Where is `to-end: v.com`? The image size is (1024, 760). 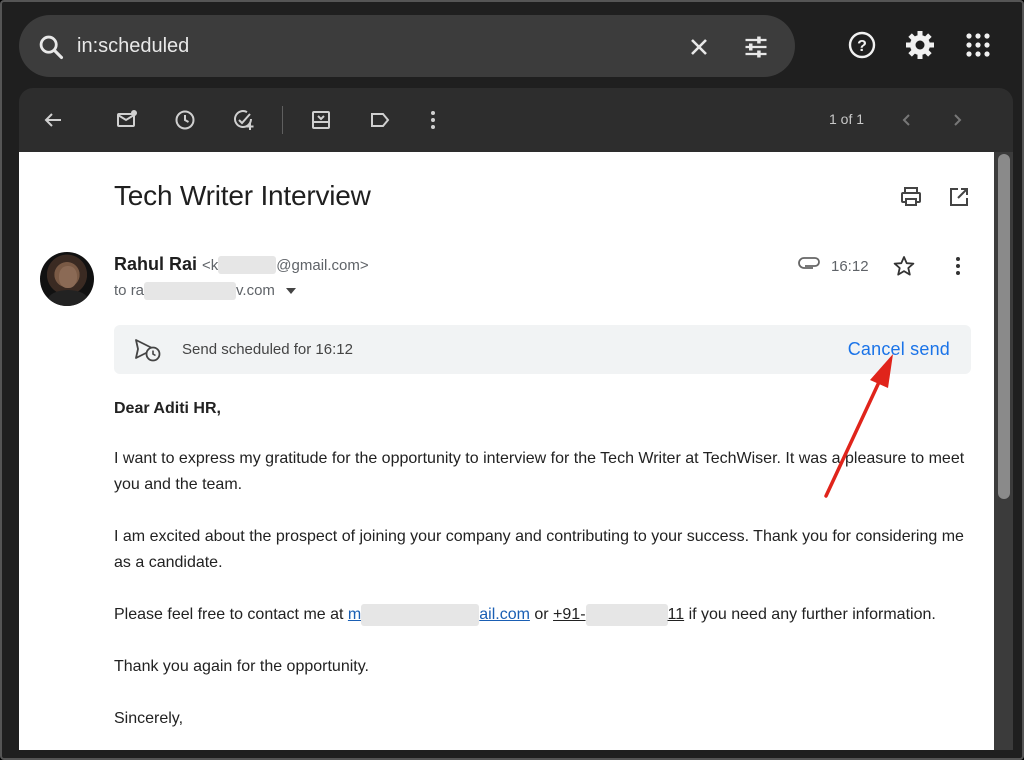 to-end: v.com is located at coordinates (255, 290).